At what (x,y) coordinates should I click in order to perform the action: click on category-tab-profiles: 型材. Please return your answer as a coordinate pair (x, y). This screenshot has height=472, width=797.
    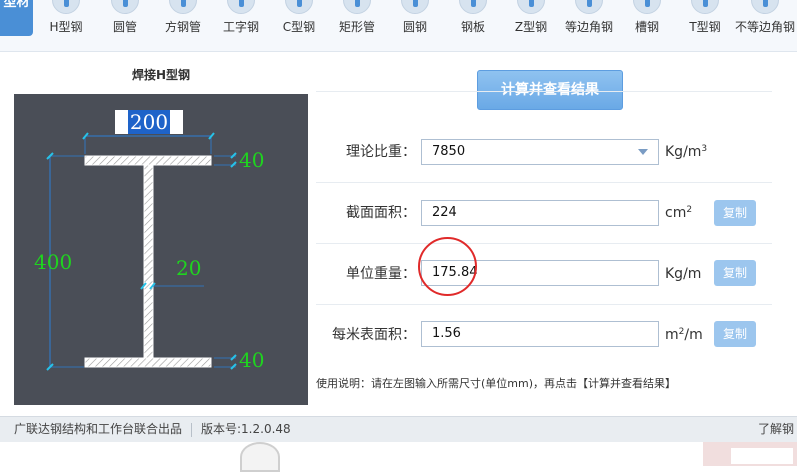
    Looking at the image, I should click on (16, 18).